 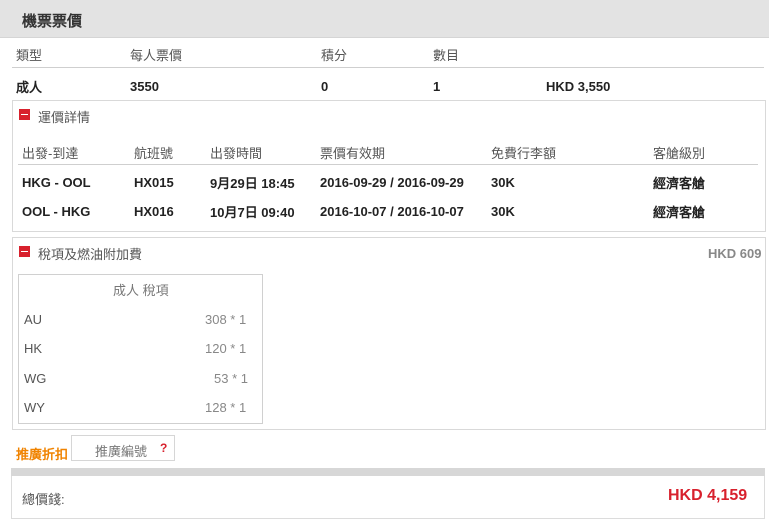 I want to click on total-panel, so click(x=388, y=497).